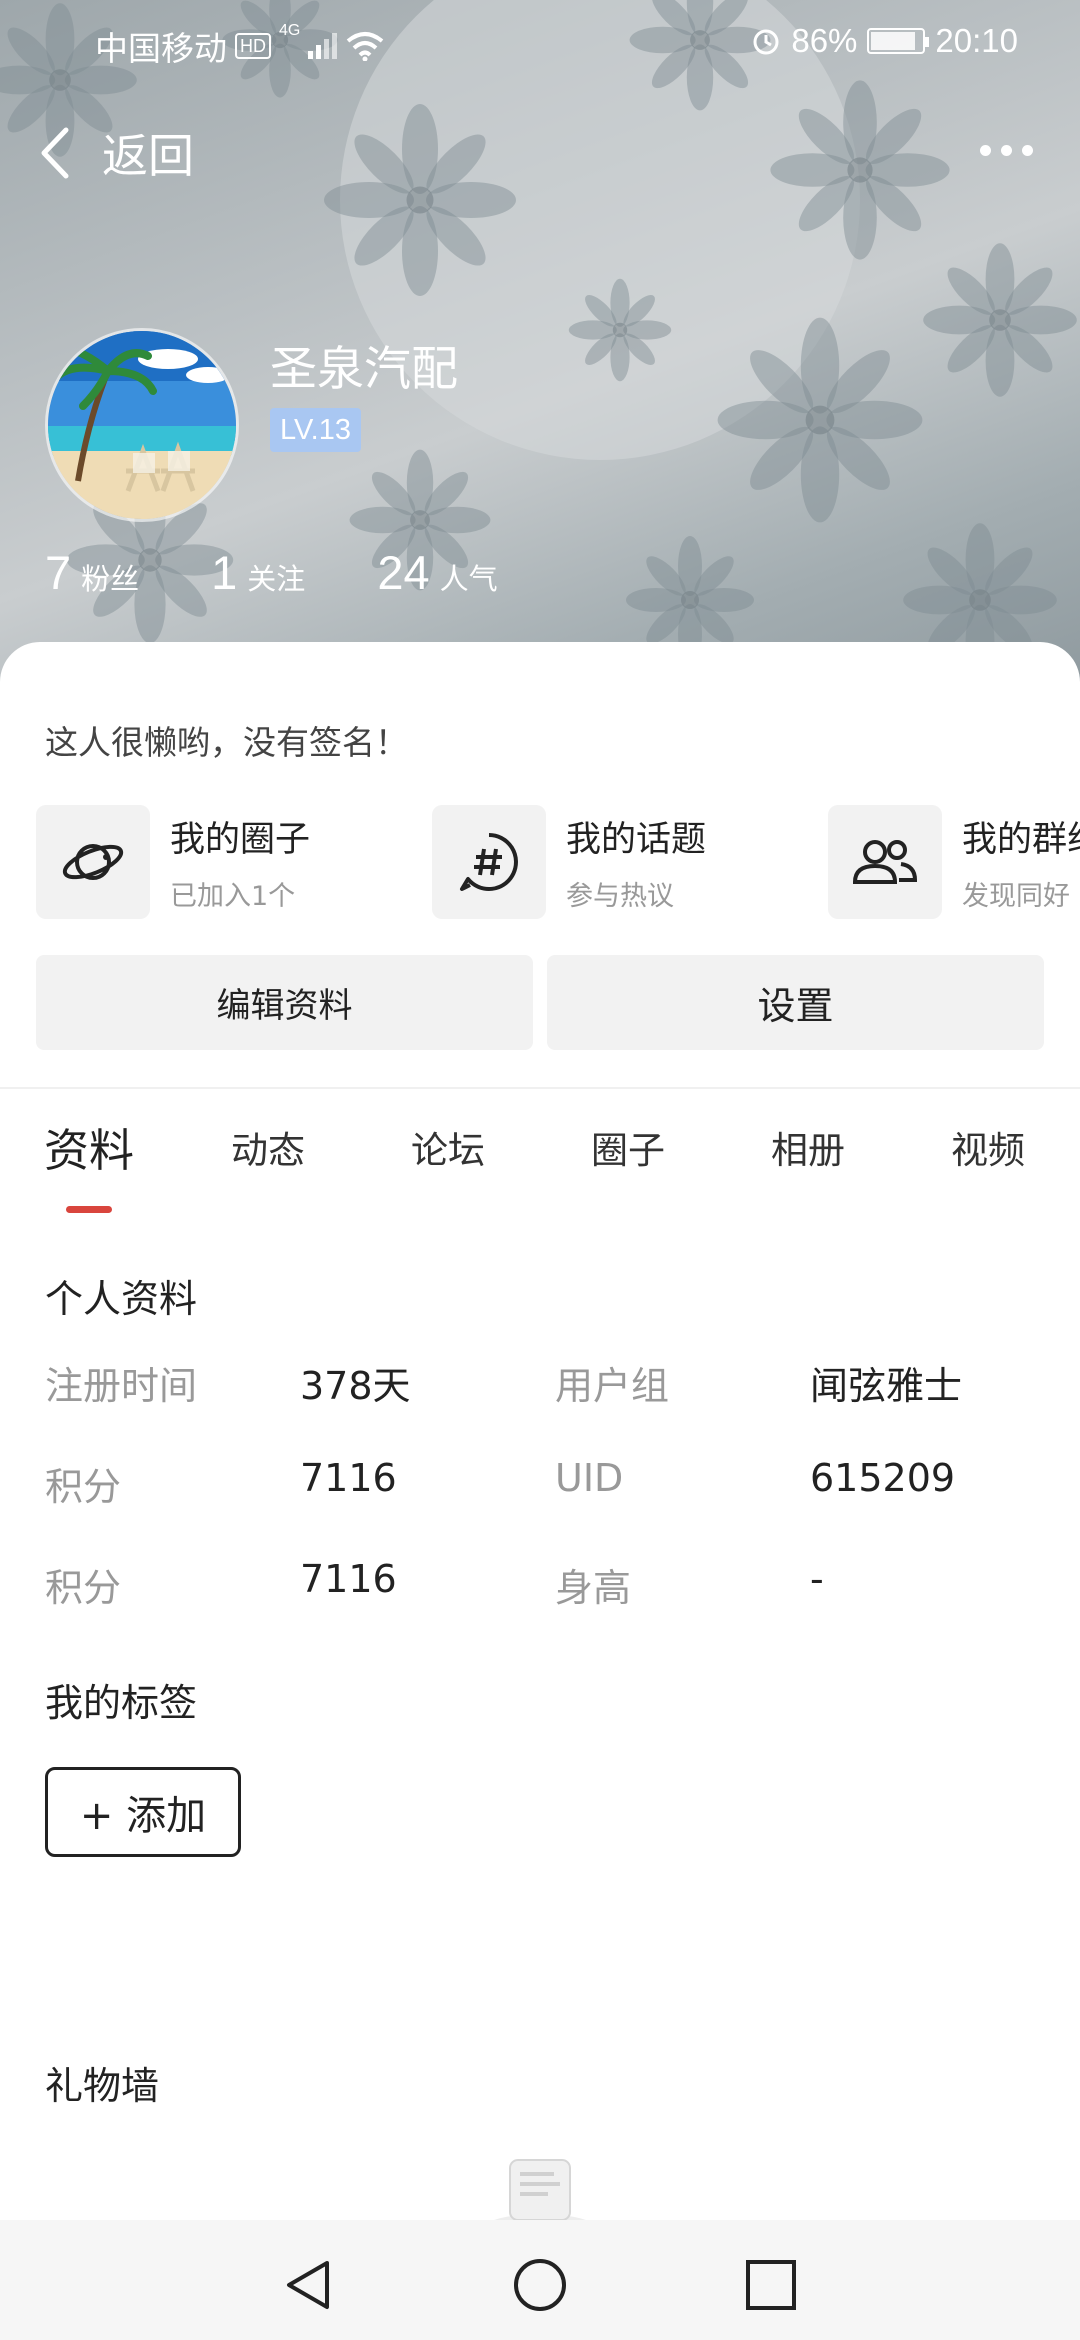 Image resolution: width=1080 pixels, height=2340 pixels. Describe the element at coordinates (1016, 896) in the screenshot. I see `shortcut-subtitle: 发现同好` at that location.